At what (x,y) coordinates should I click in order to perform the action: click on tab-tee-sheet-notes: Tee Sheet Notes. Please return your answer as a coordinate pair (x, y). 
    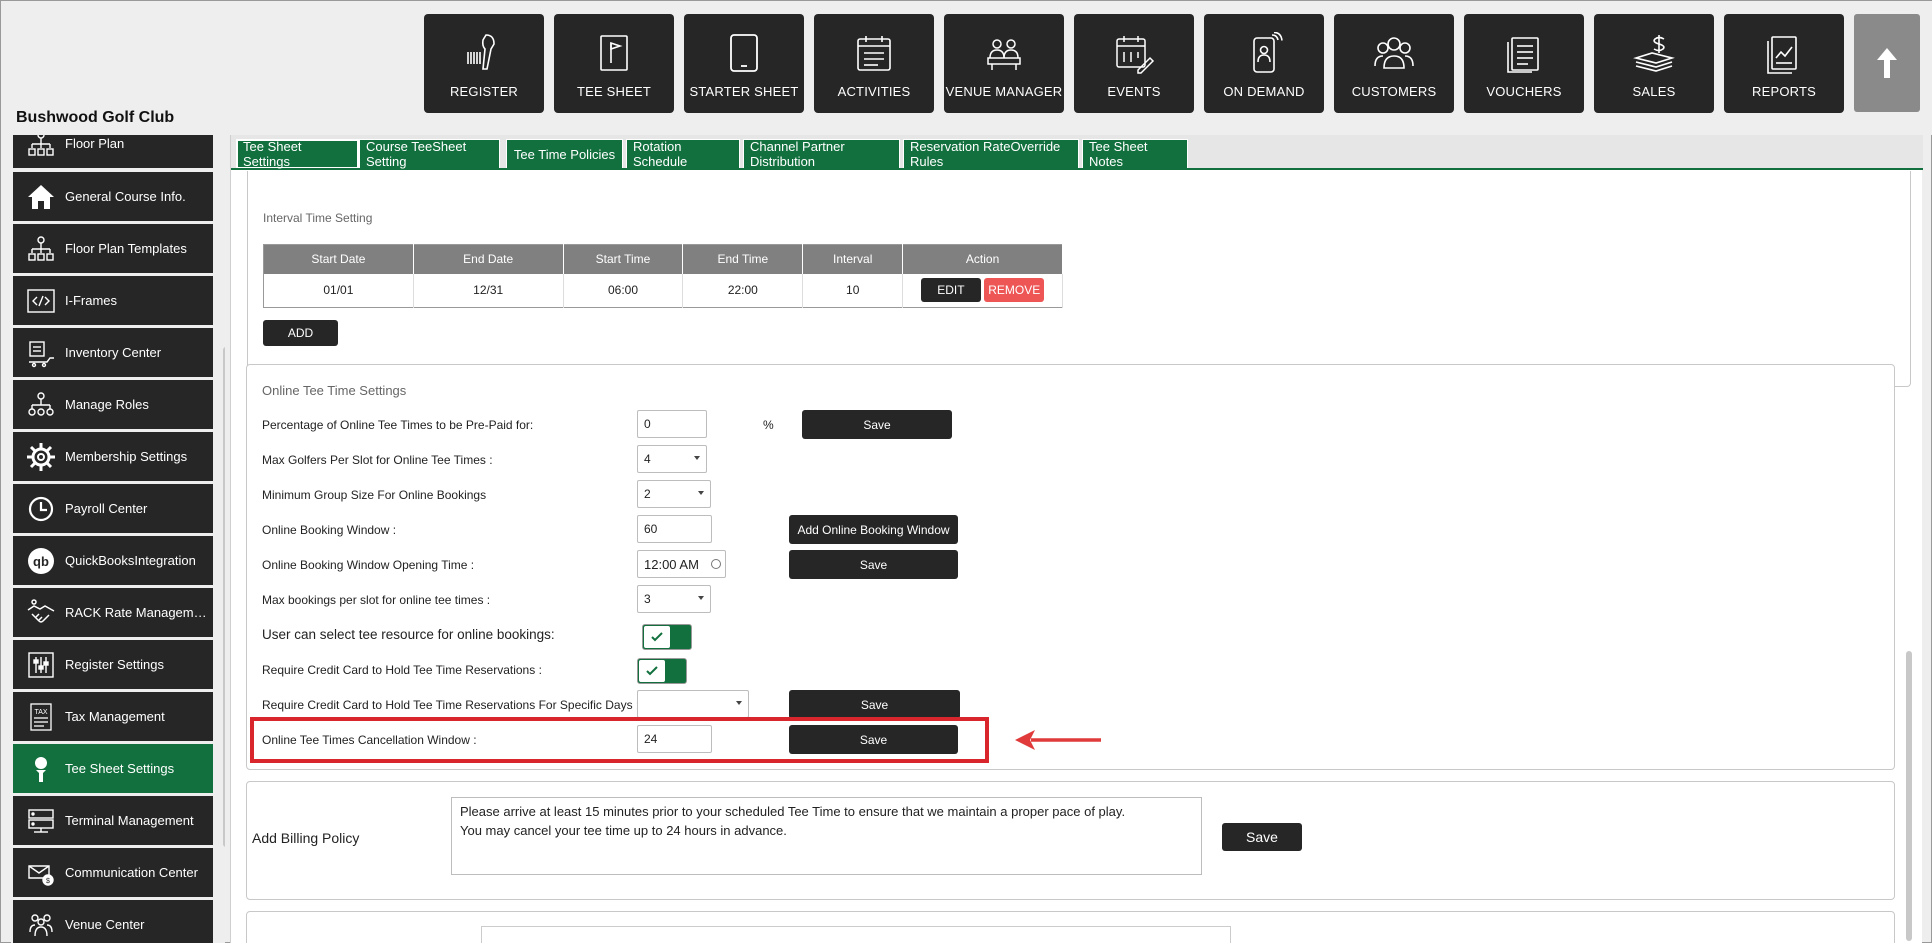
    Looking at the image, I should click on (1135, 154).